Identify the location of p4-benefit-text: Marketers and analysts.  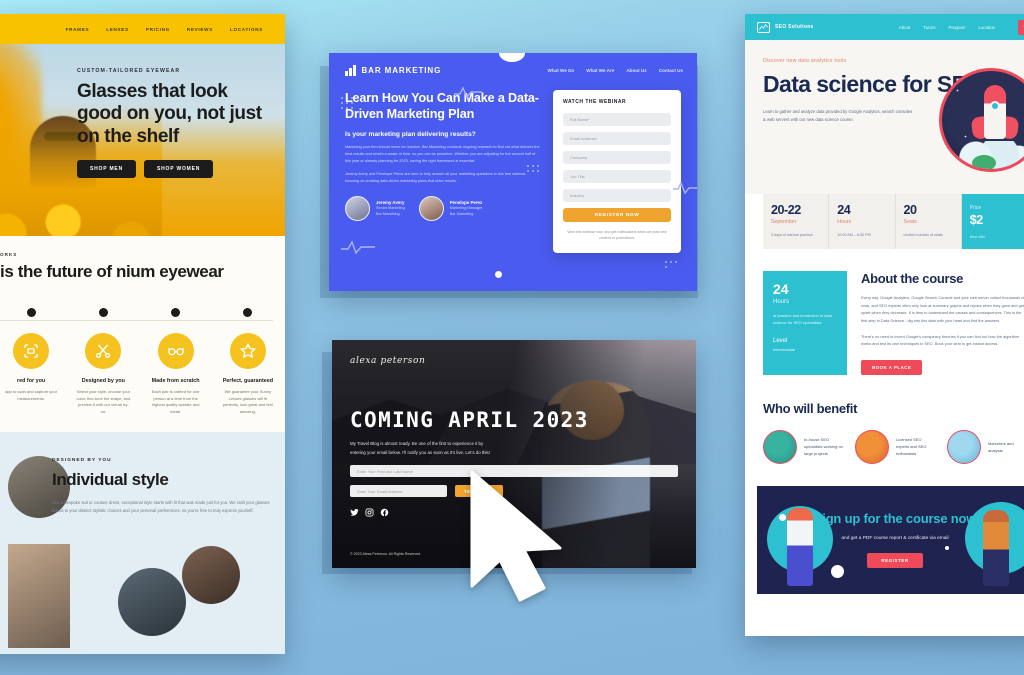
(1001, 446).